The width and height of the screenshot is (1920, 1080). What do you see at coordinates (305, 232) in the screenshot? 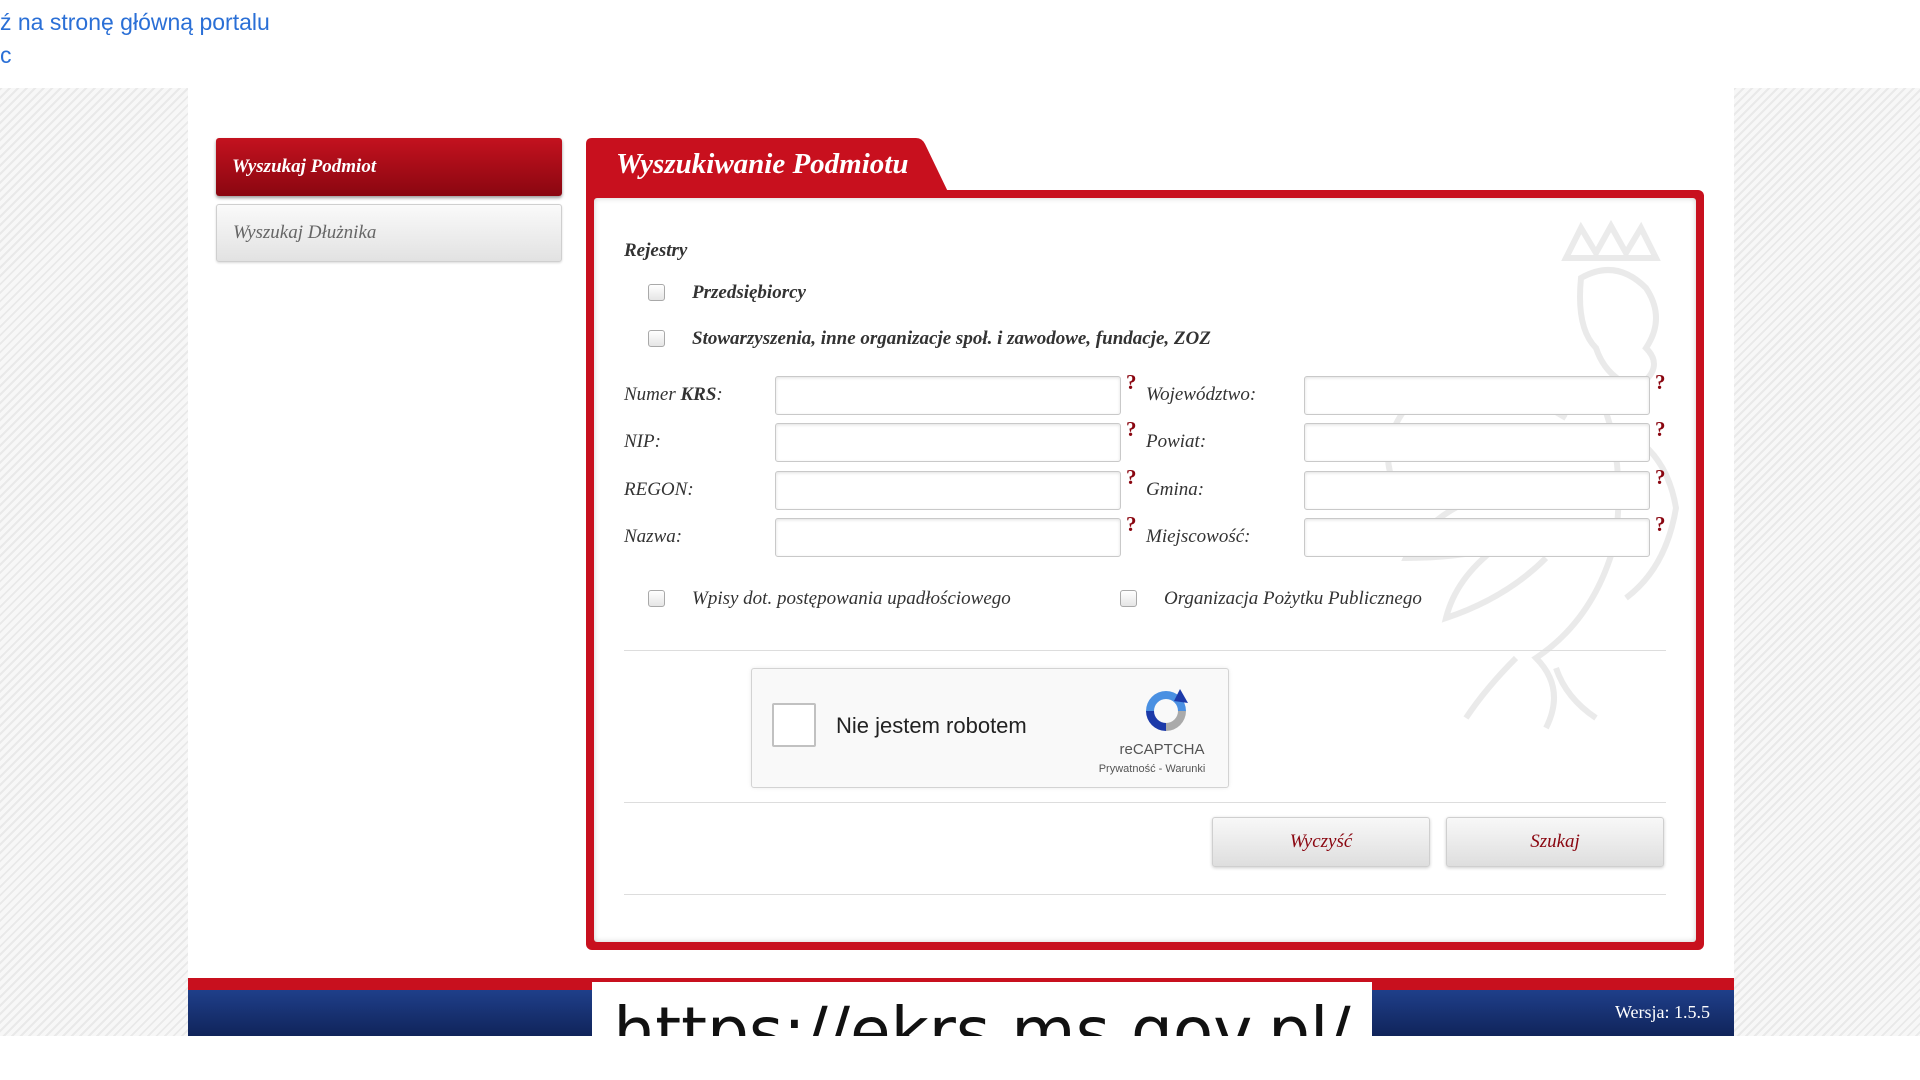
I see `sidebar-item-label: Wyszukaj Dłużnika` at bounding box center [305, 232].